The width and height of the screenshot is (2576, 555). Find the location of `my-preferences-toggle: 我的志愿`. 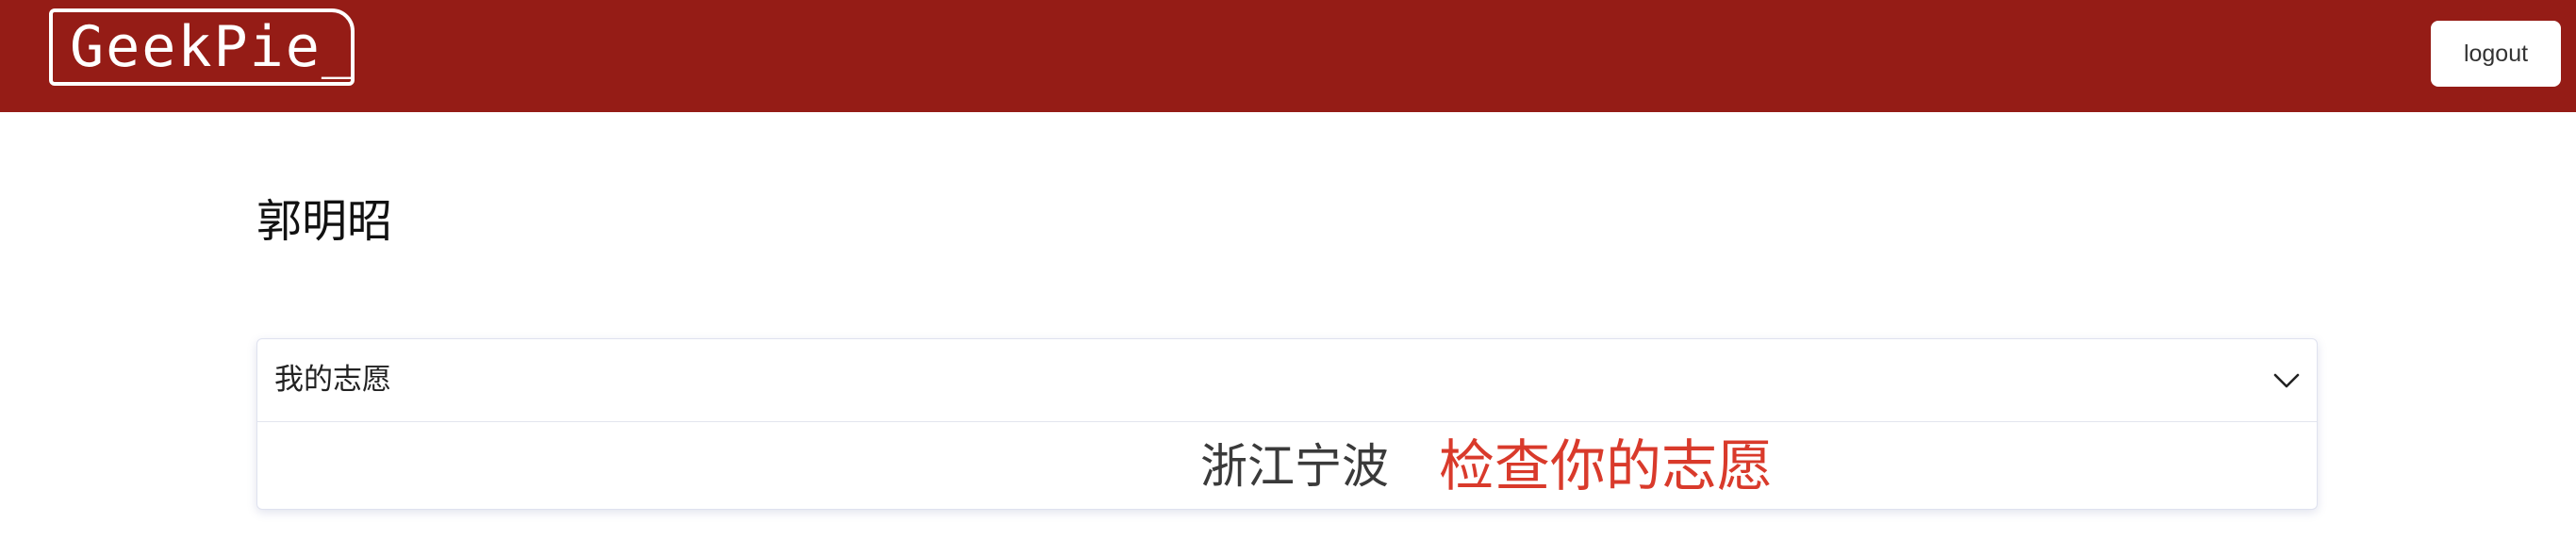

my-preferences-toggle: 我的志愿 is located at coordinates (1287, 381).